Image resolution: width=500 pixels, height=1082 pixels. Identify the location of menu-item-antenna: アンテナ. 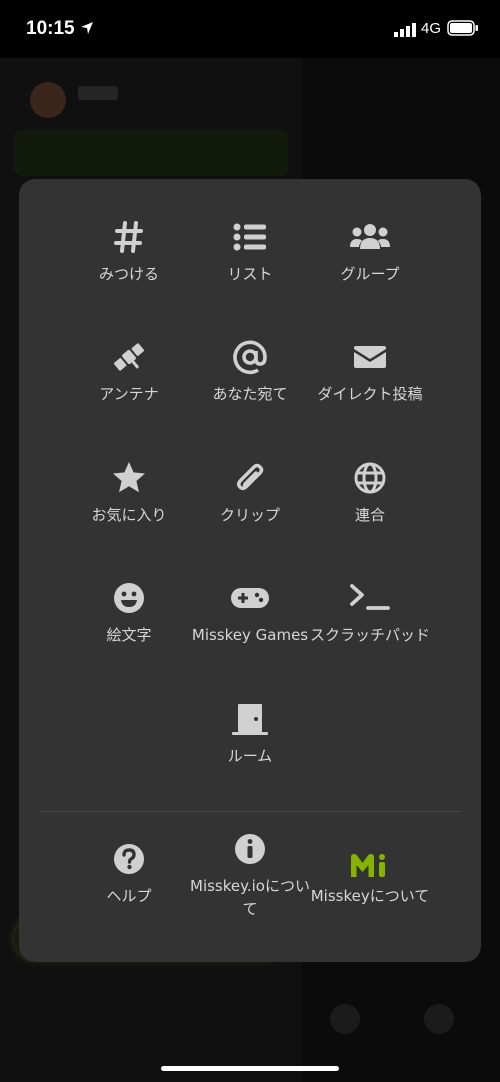
(129, 372).